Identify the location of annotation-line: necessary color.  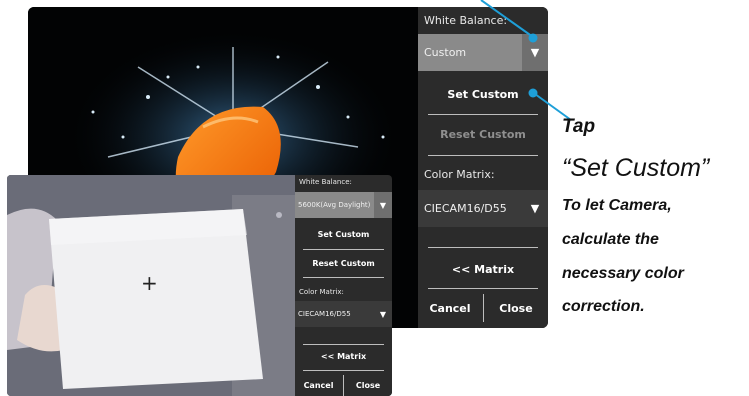
(623, 273).